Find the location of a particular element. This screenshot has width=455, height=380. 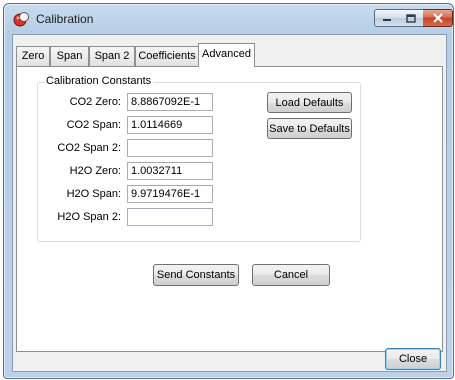

group-title: Calibration Constants is located at coordinates (99, 81).